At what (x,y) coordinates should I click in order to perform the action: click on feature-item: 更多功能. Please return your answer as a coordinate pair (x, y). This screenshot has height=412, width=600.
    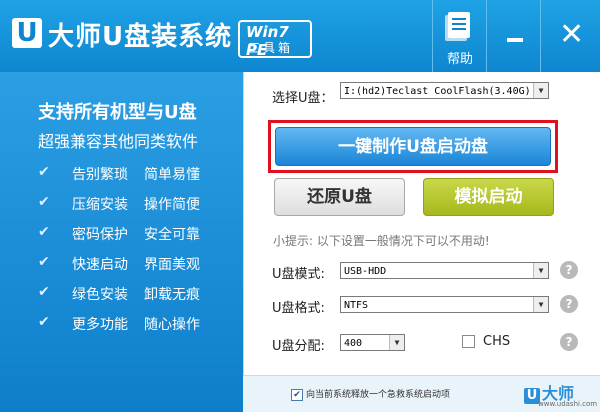
    Looking at the image, I should click on (100, 325).